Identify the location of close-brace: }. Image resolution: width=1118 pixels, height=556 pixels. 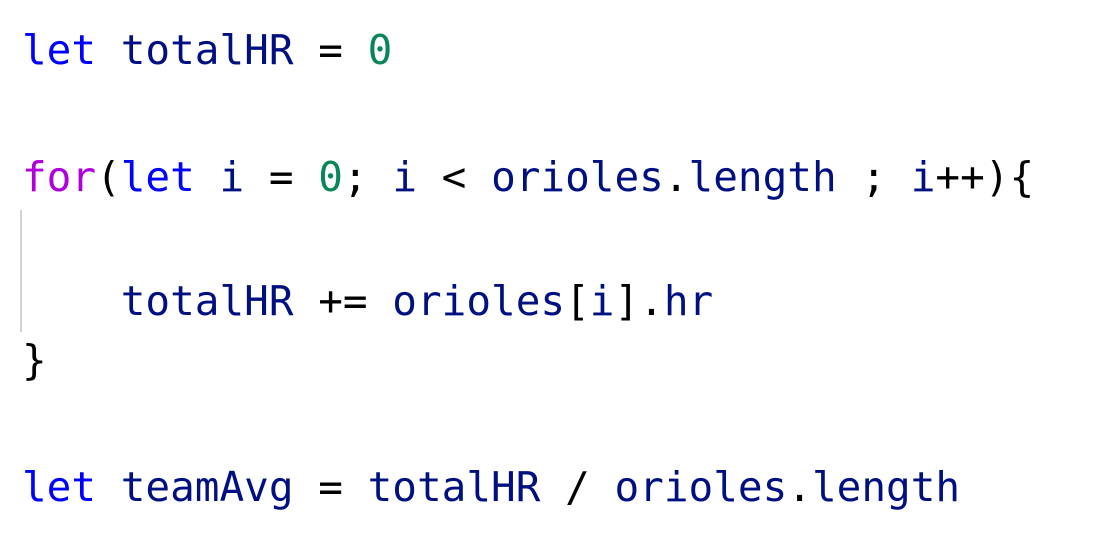
(34, 360).